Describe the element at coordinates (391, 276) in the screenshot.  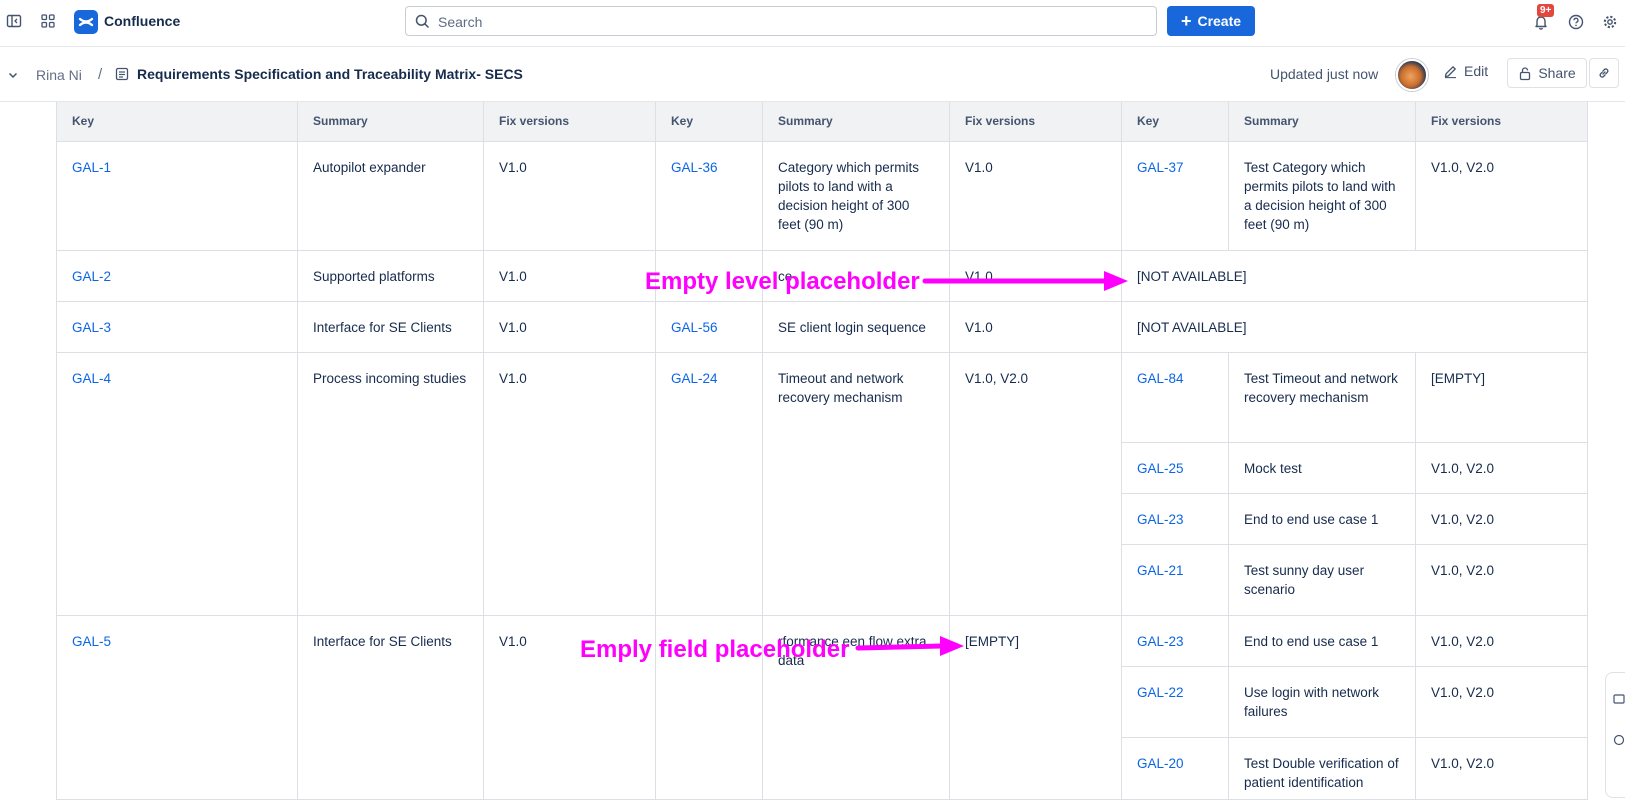
I see `table-cell: Supported platforms` at that location.